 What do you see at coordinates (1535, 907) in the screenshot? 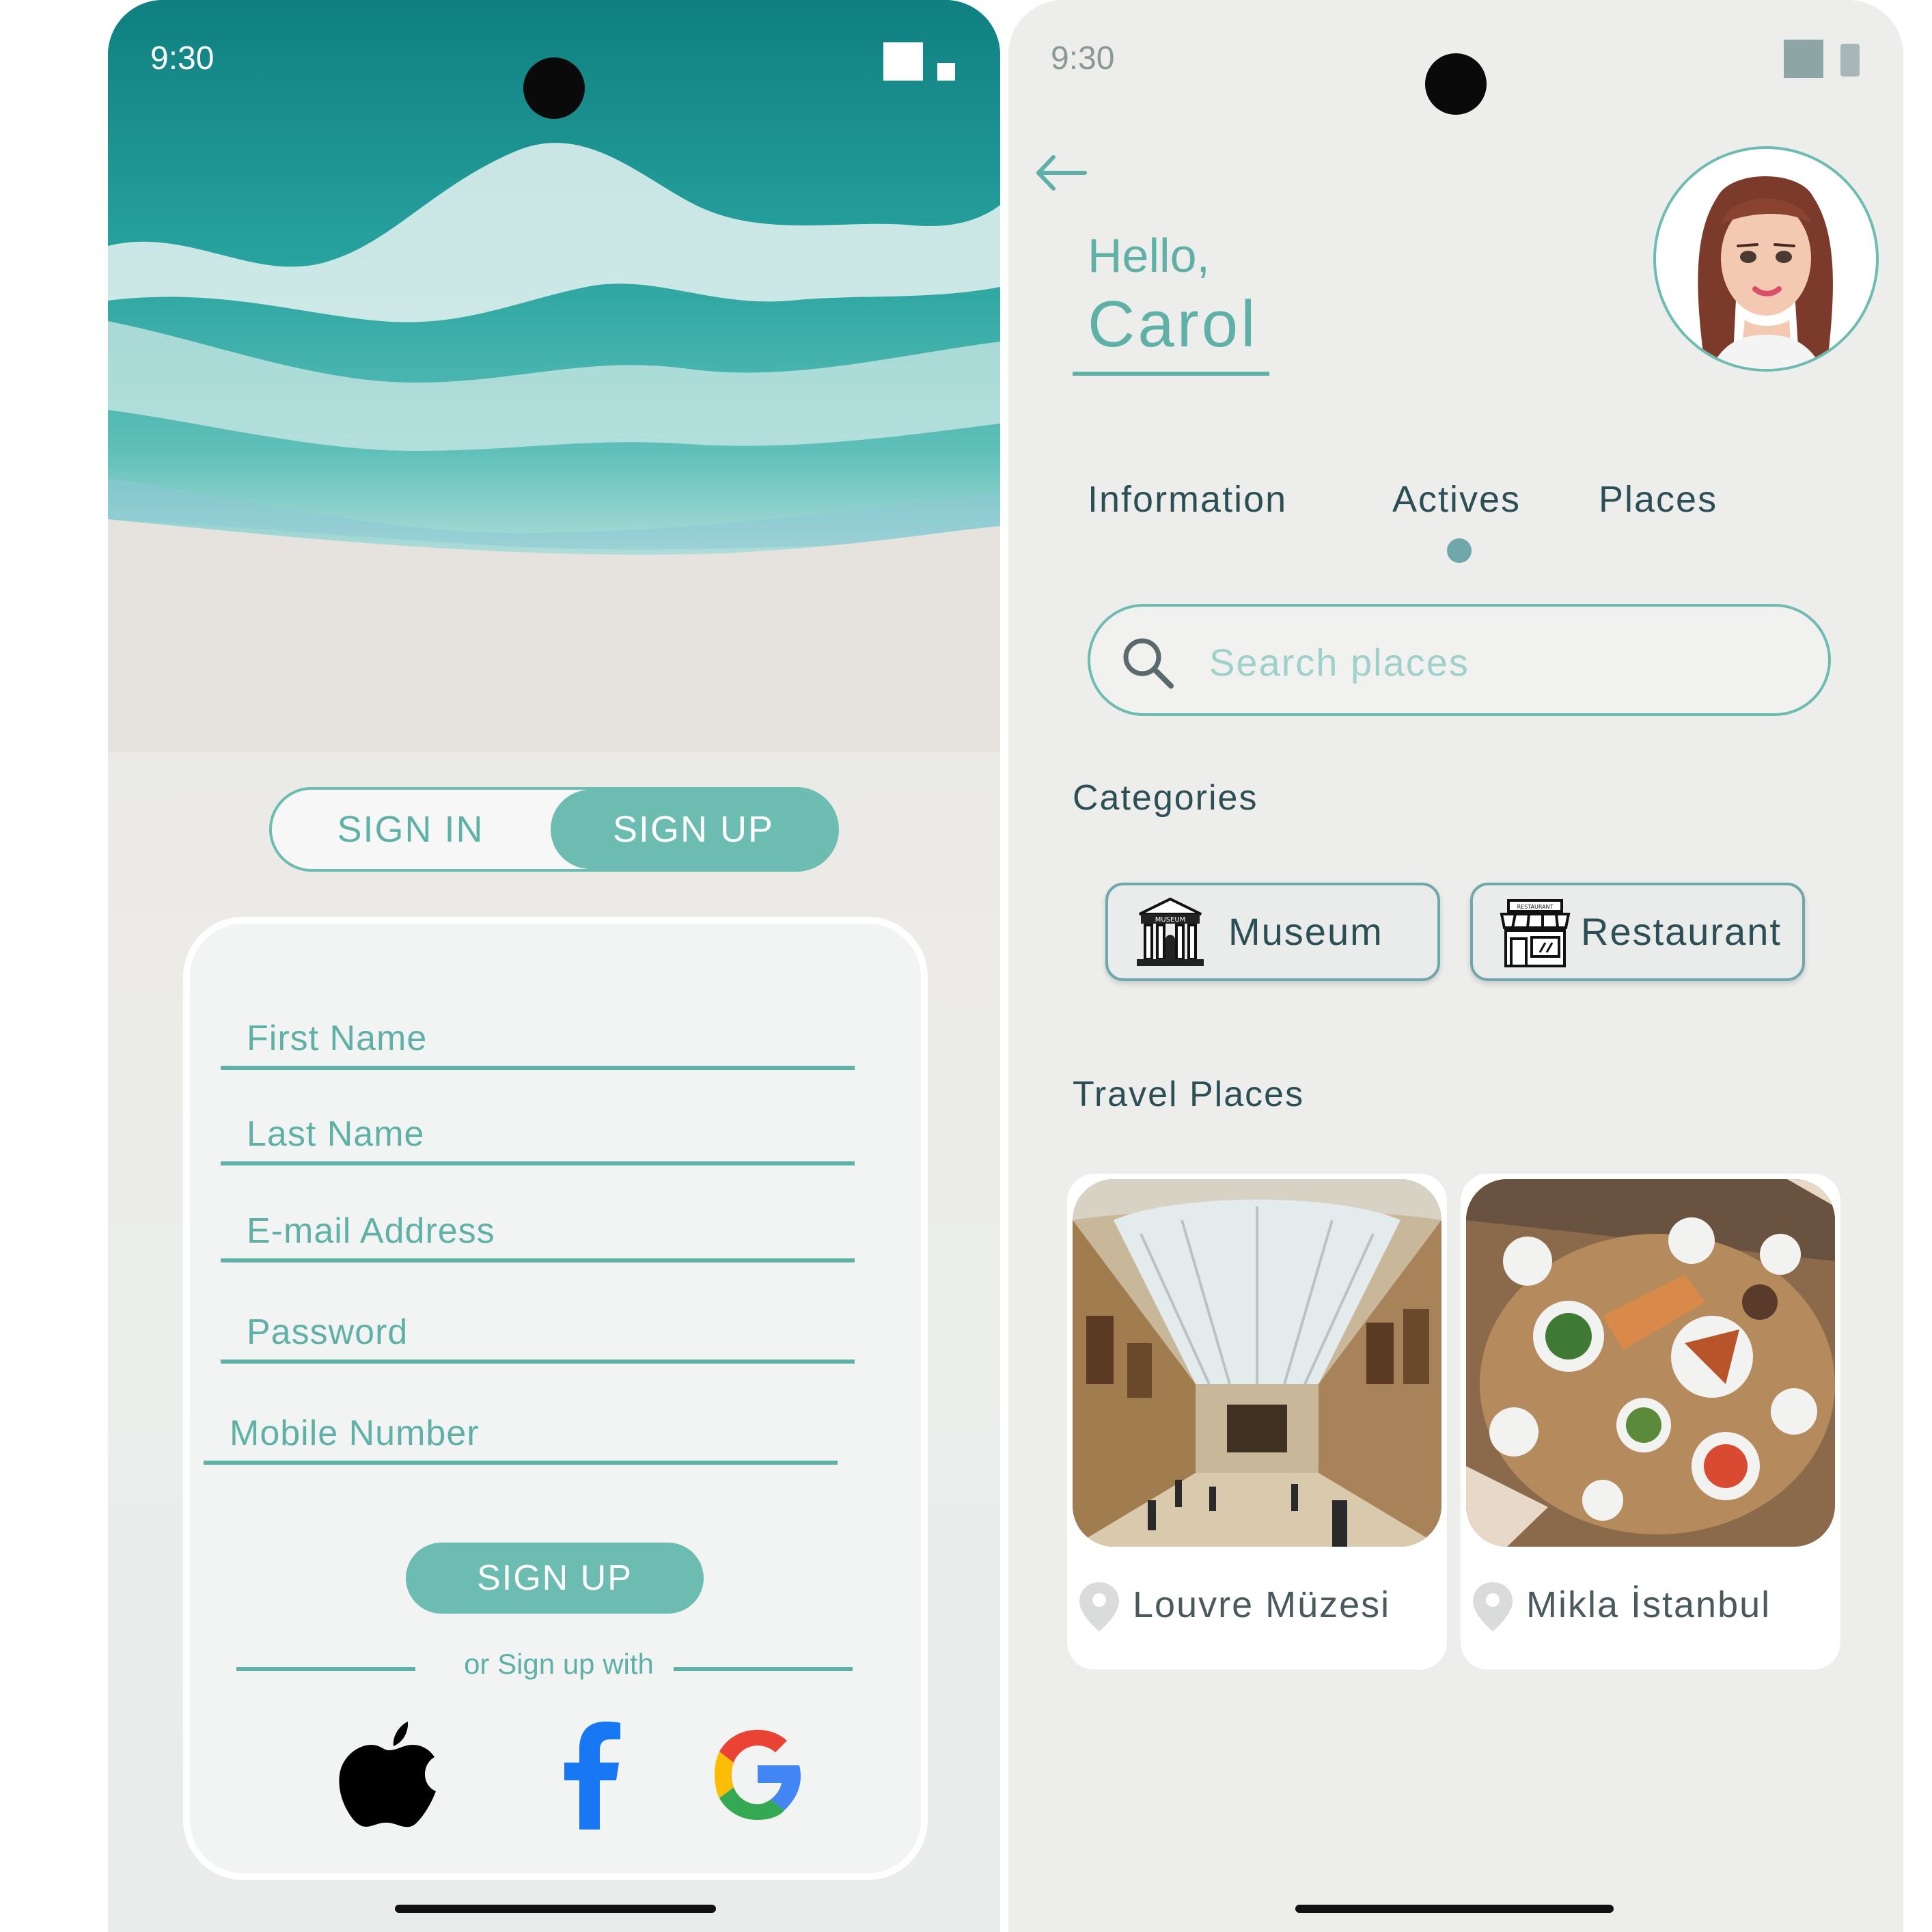
I see `svg-text: RESTAURANT` at bounding box center [1535, 907].